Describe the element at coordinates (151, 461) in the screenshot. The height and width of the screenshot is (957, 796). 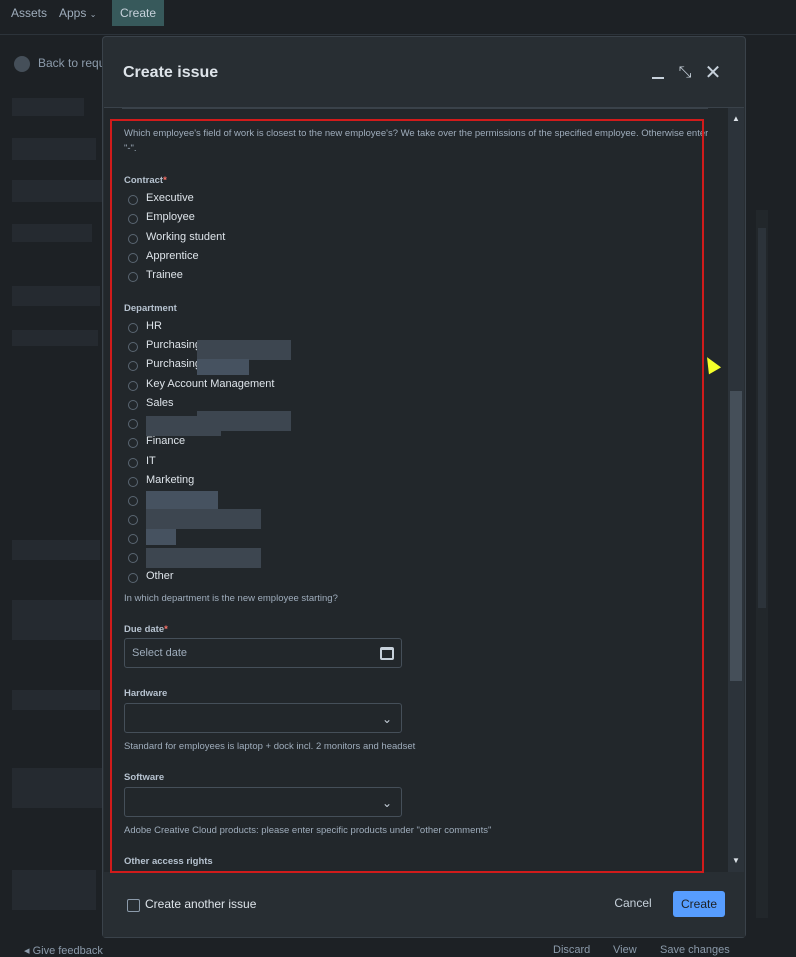
I see `radio-label: IT` at that location.